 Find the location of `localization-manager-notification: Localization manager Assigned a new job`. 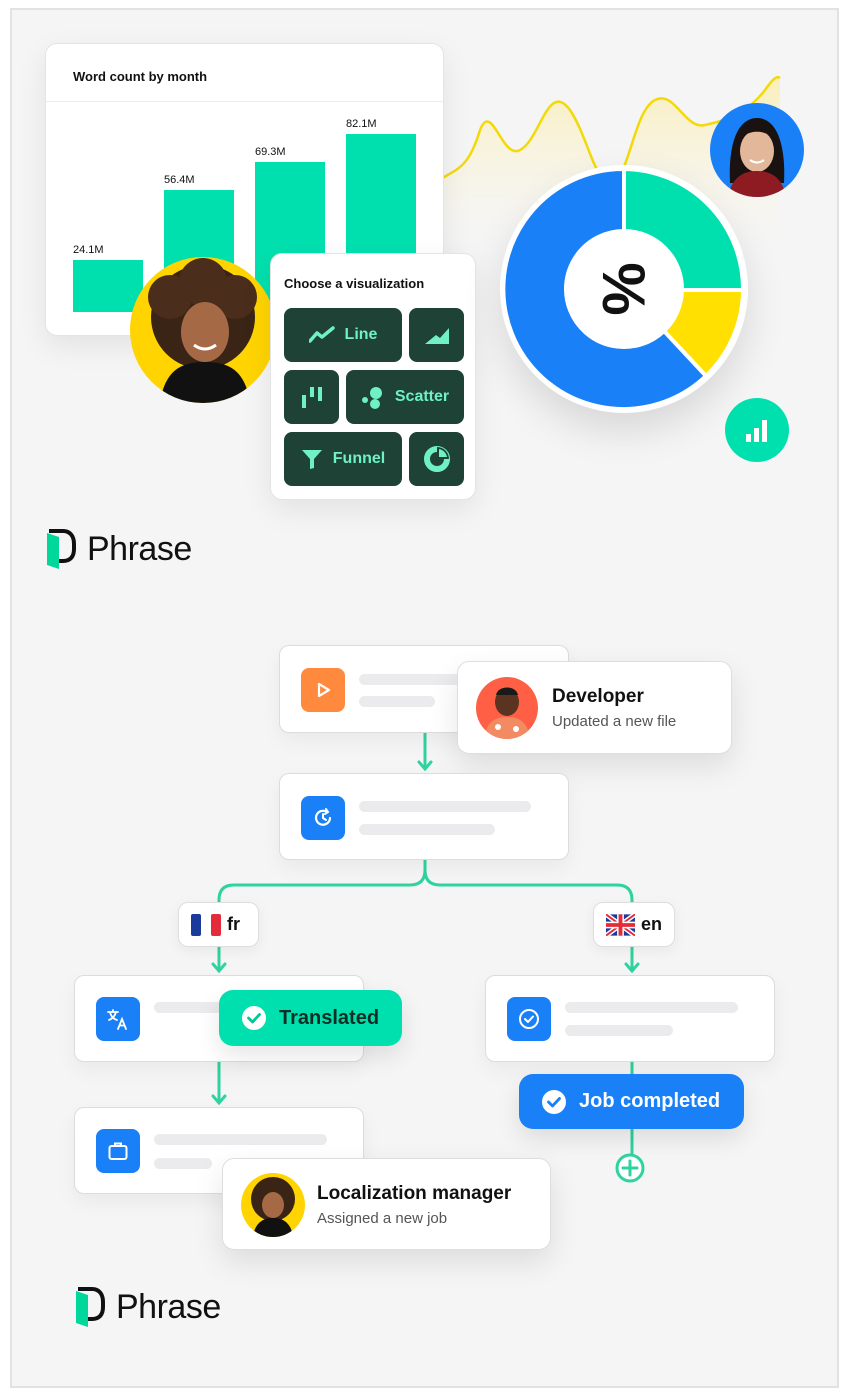

localization-manager-notification: Localization manager Assigned a new job is located at coordinates (386, 1204).